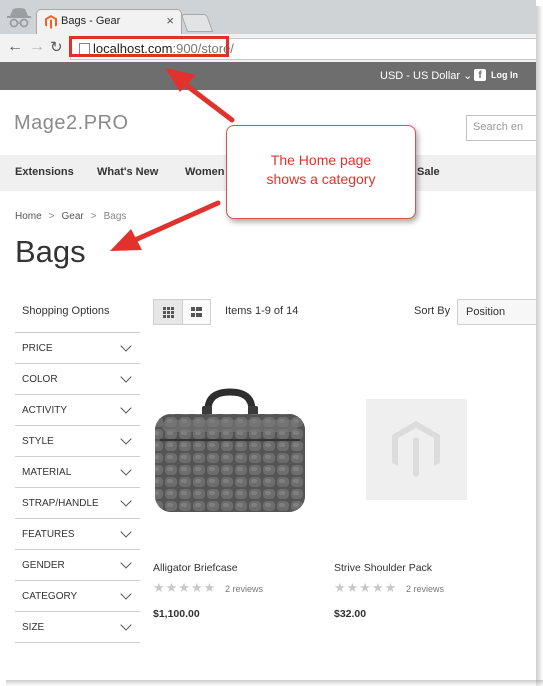  What do you see at coordinates (350, 614) in the screenshot?
I see `product-price: $32.00` at bounding box center [350, 614].